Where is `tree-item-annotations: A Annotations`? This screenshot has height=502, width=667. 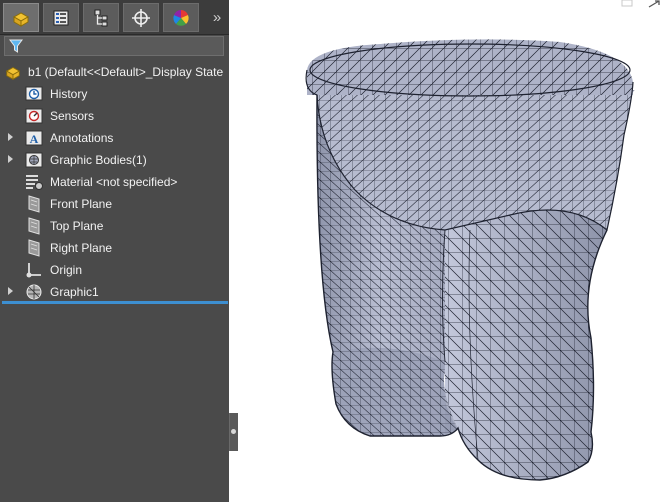
tree-item-annotations: A Annotations is located at coordinates (114, 138).